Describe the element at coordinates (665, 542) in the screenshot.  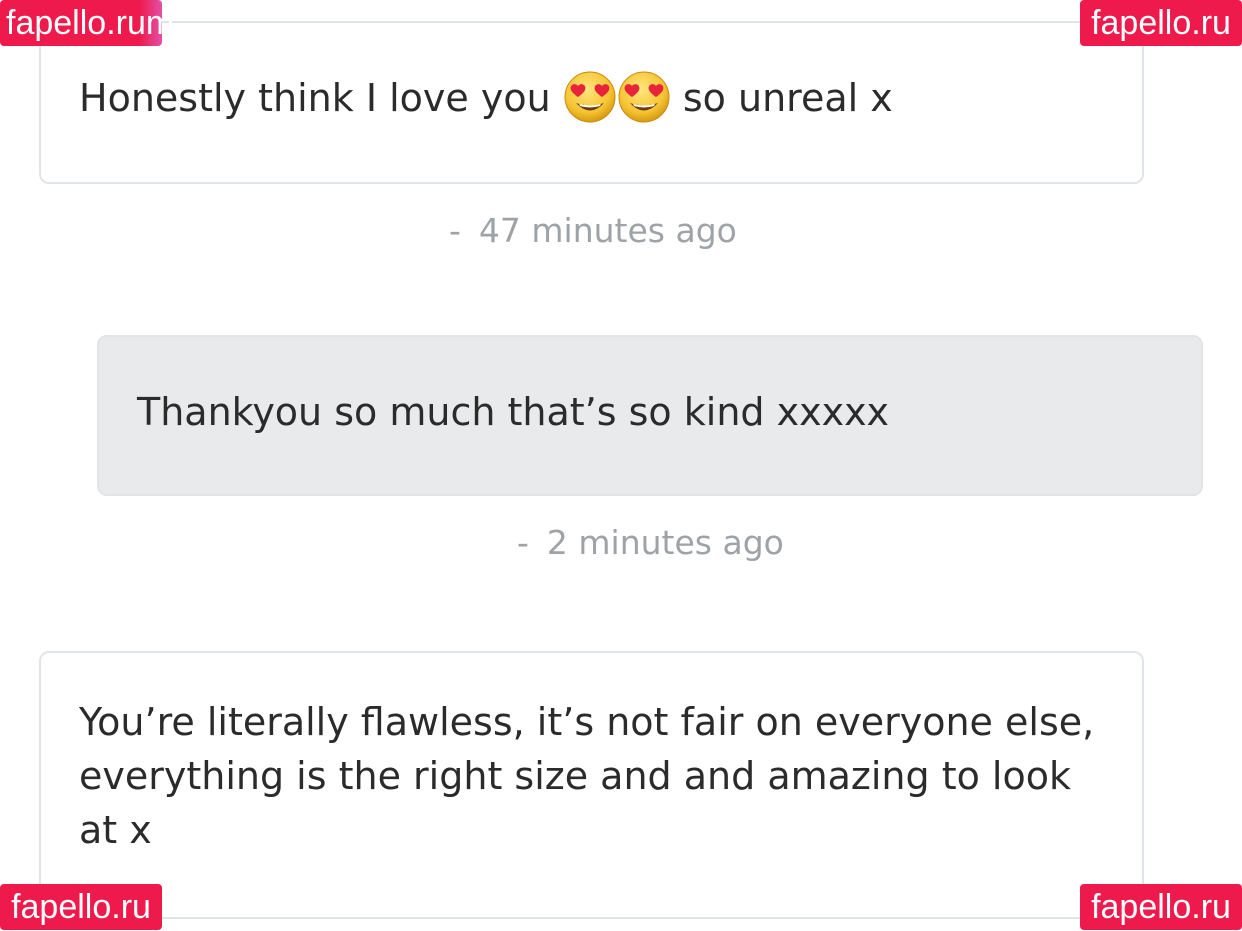
I see `timestamp-text: 2 minutes ago` at that location.